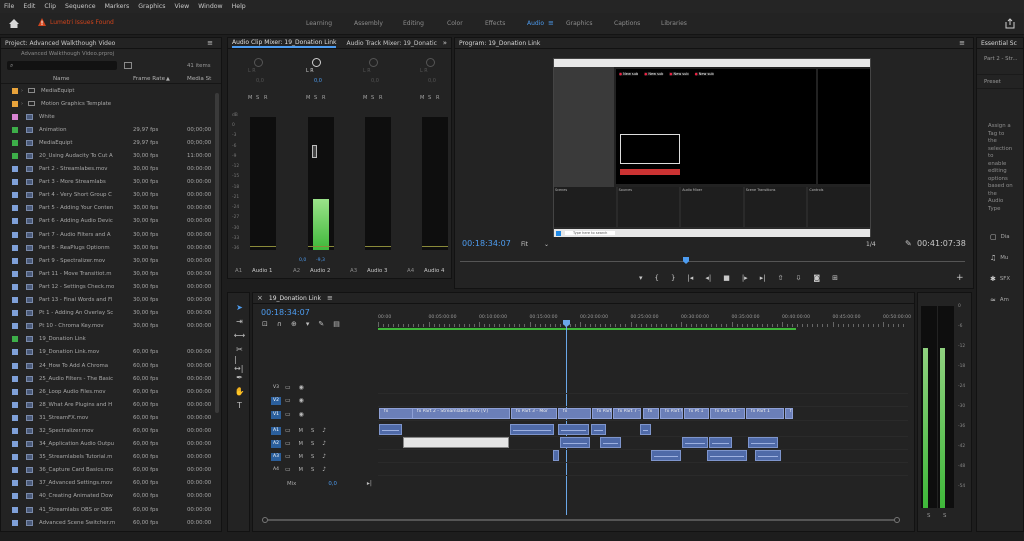  I want to click on new-bin-icon, so click(128, 65).